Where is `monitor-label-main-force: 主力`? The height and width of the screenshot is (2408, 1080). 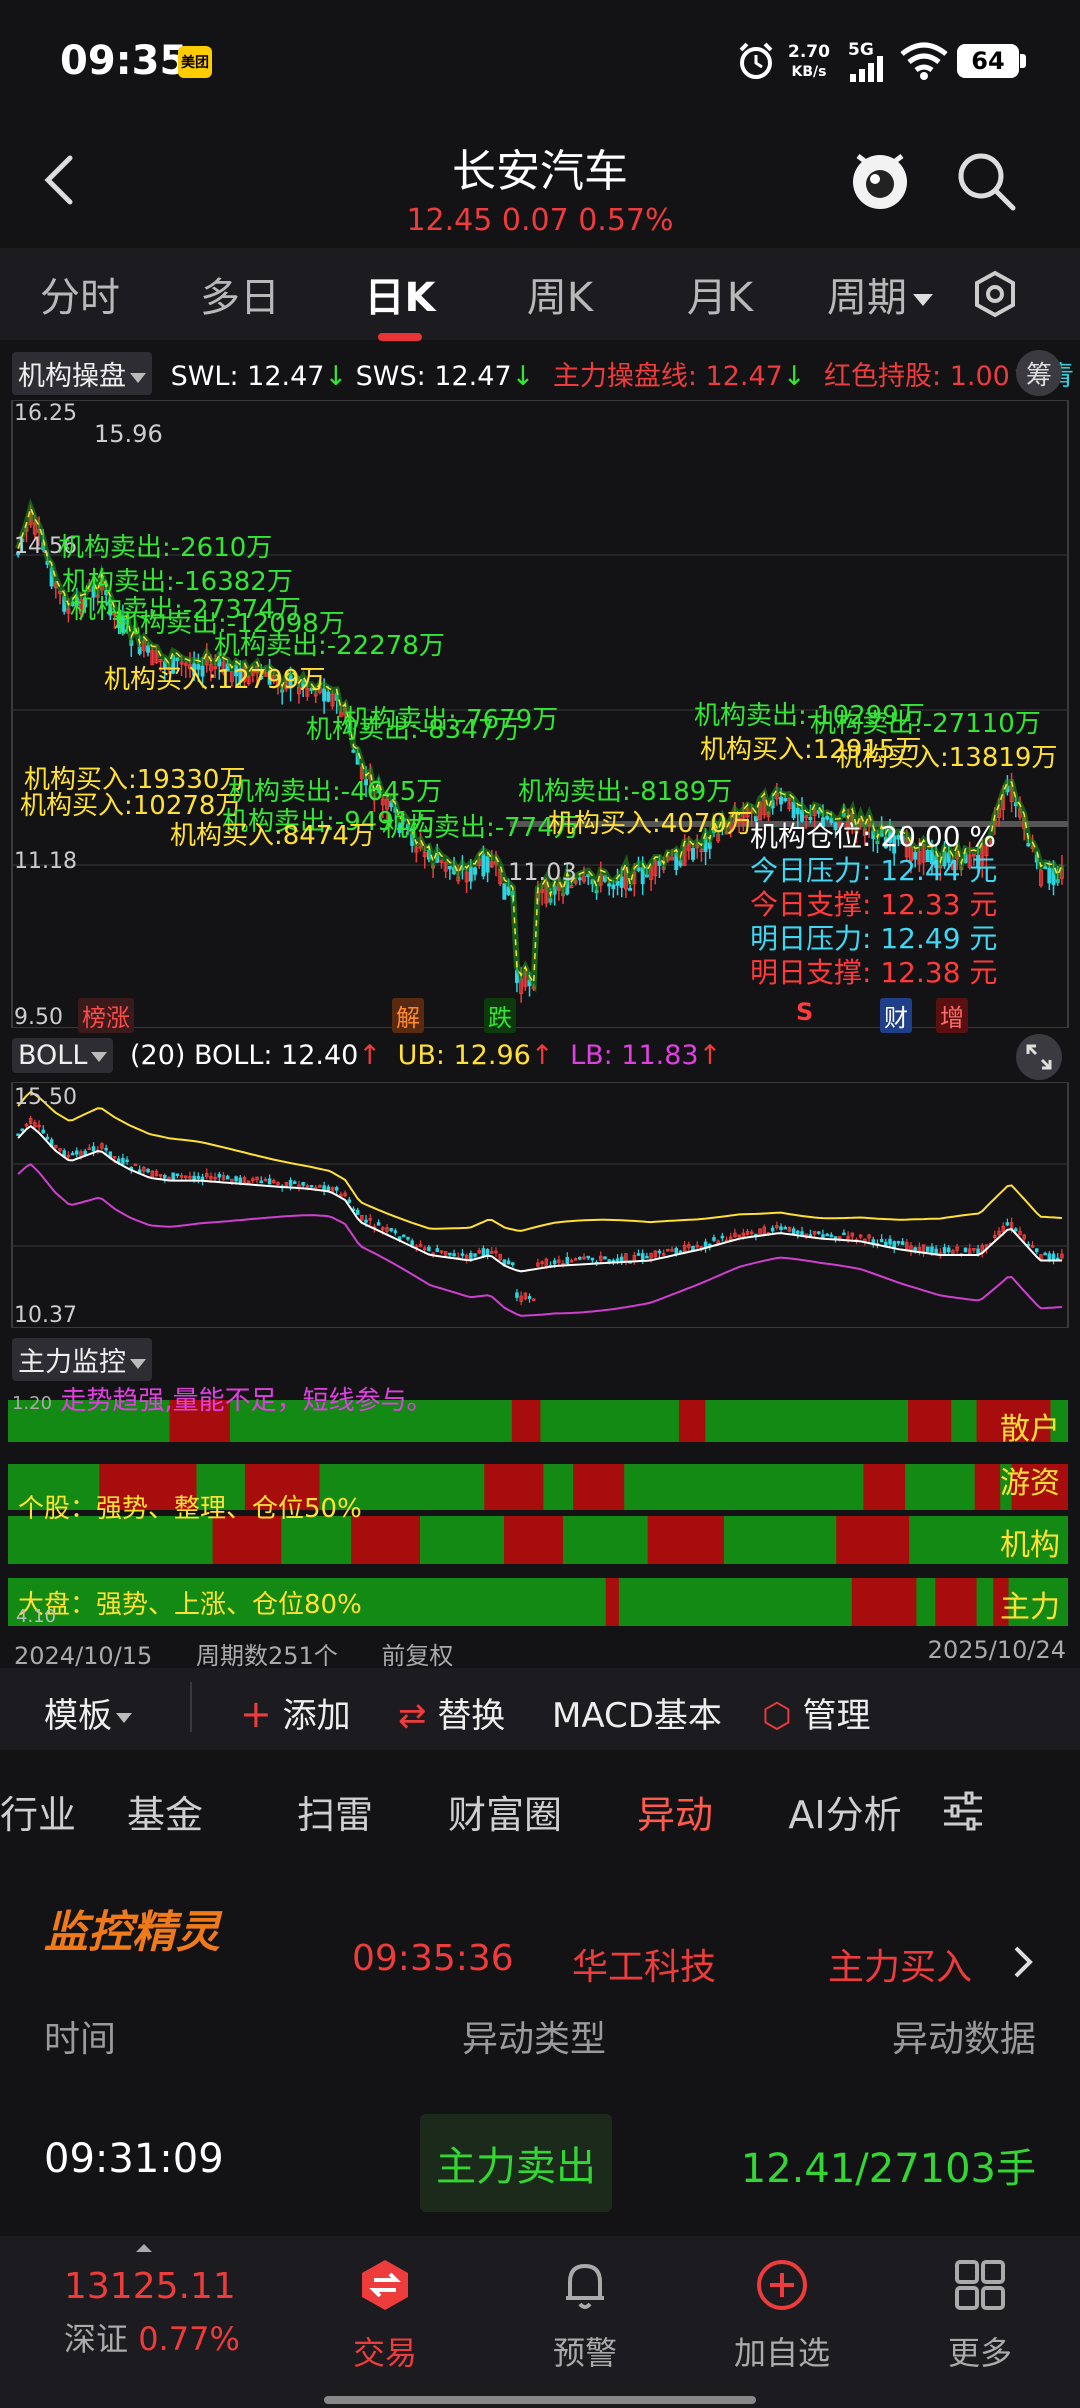 monitor-label-main-force: 主力 is located at coordinates (1030, 1607).